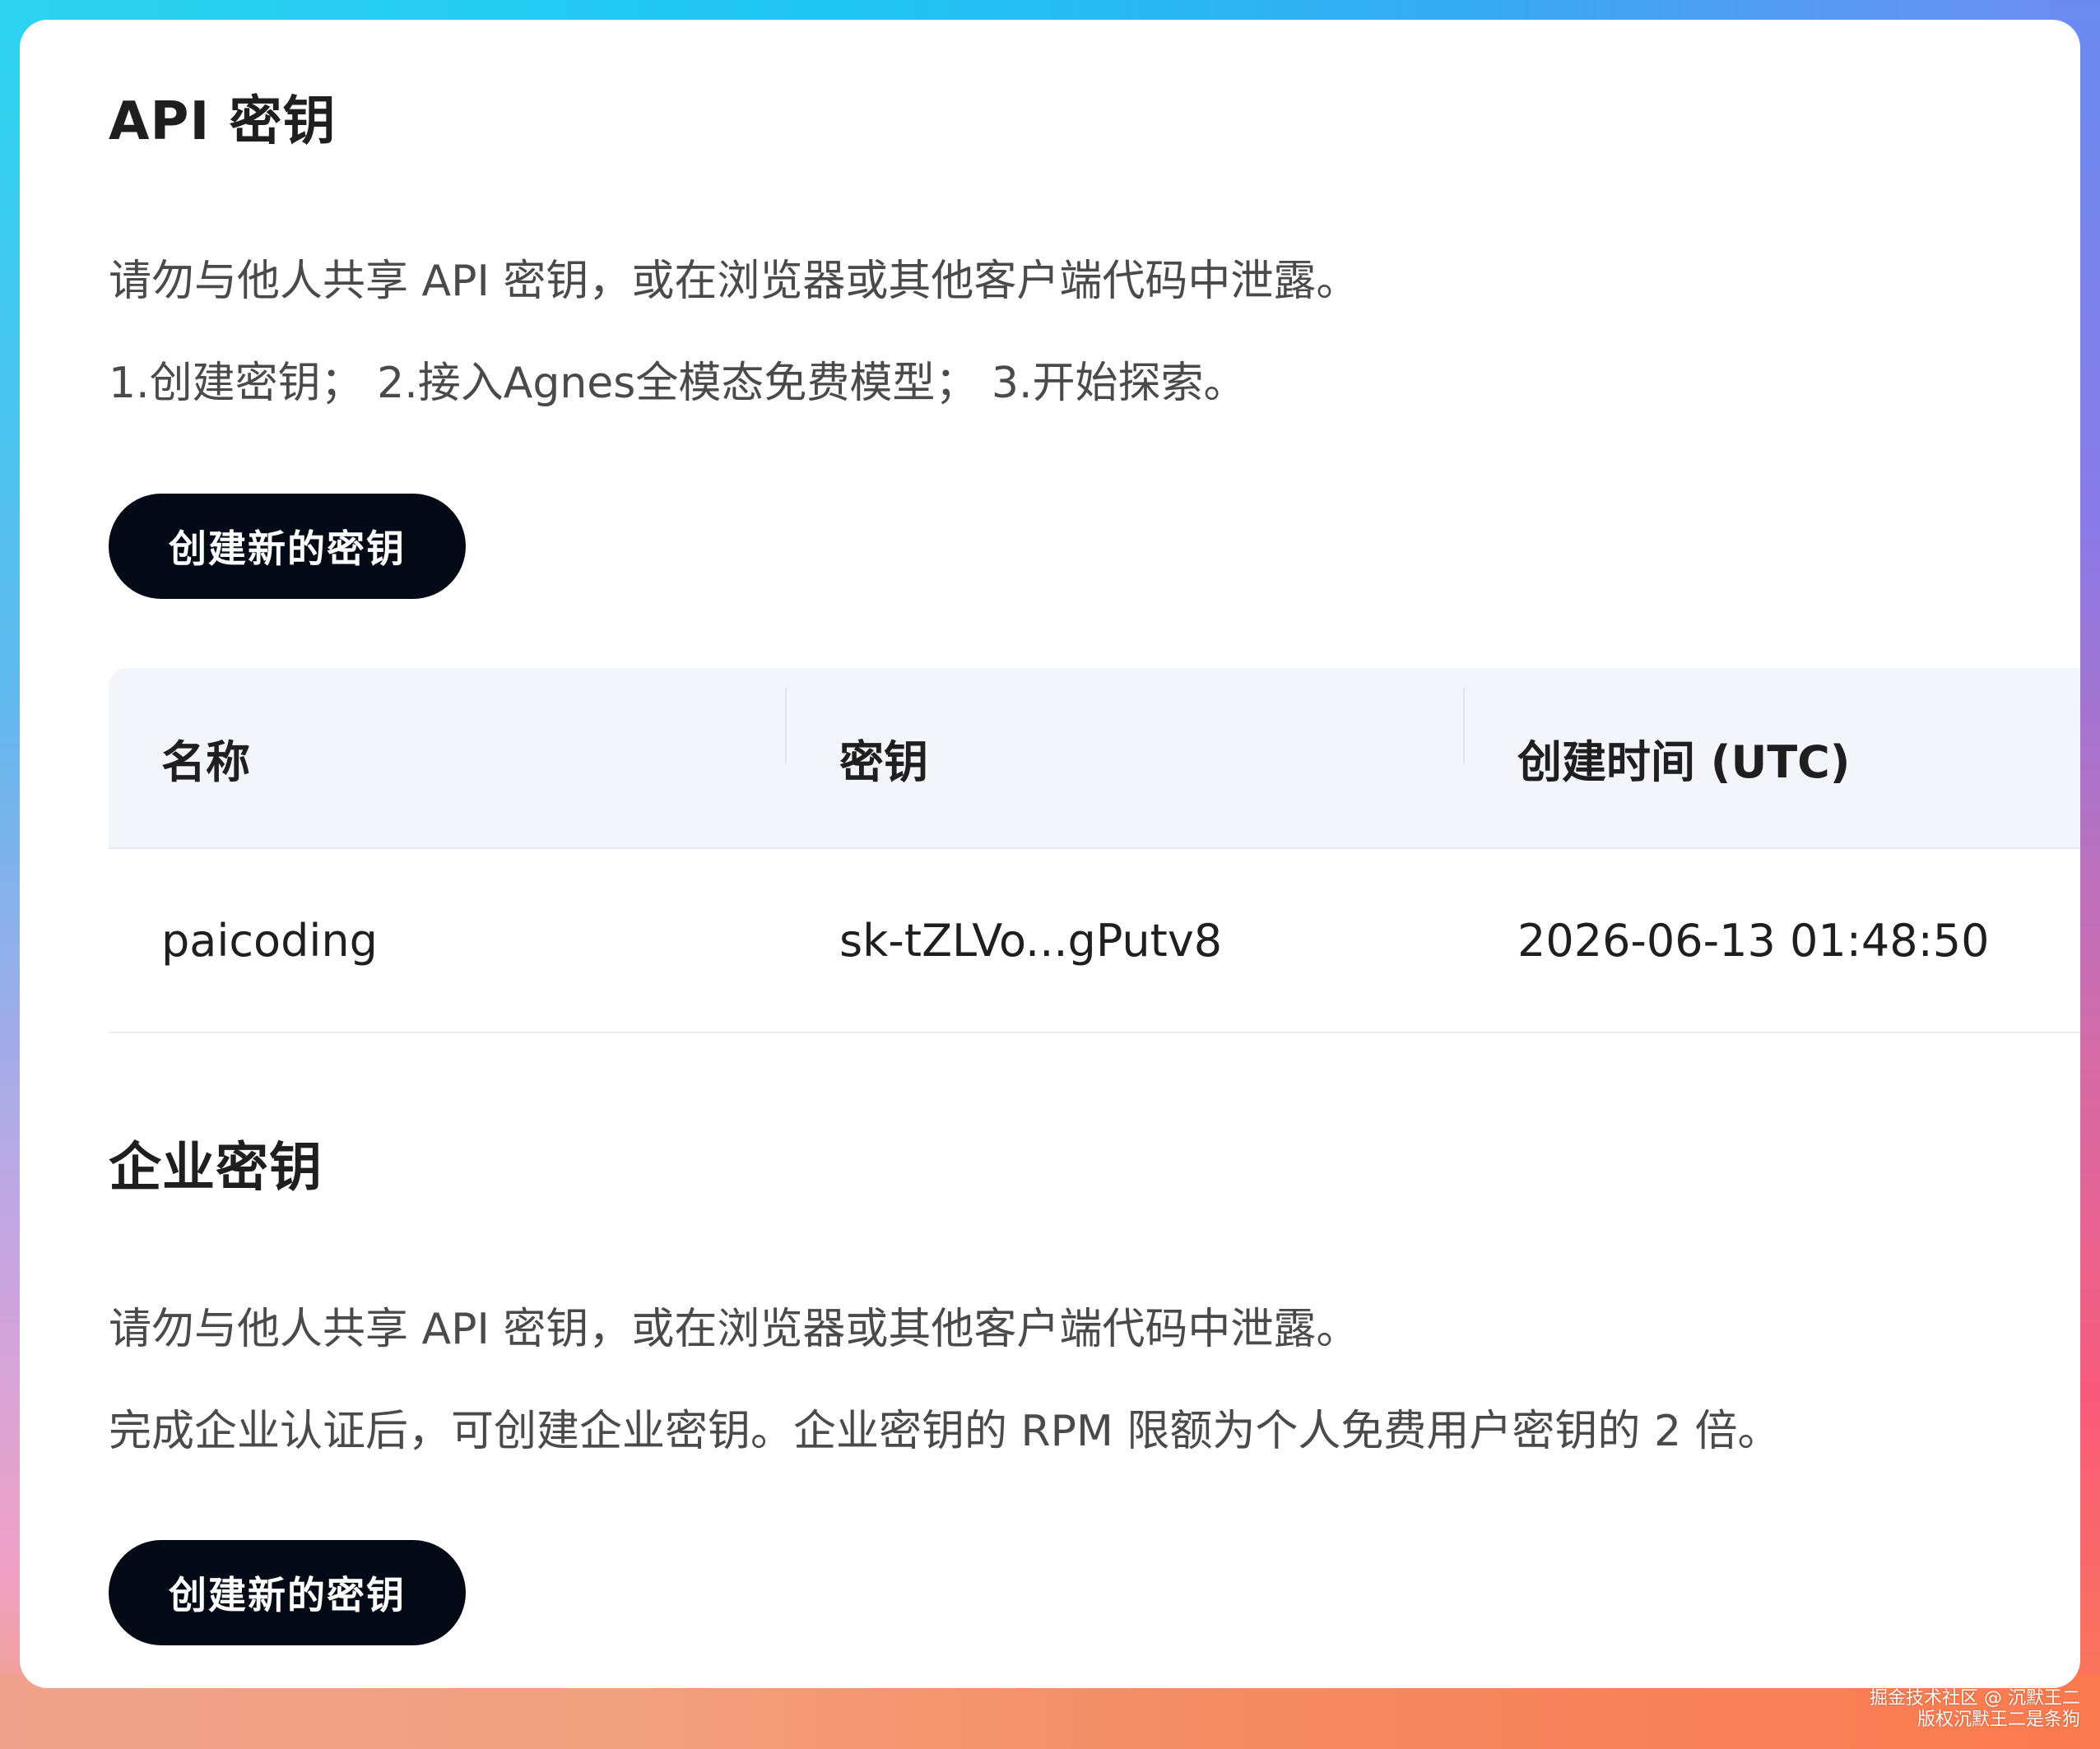 The height and width of the screenshot is (1749, 2100). Describe the element at coordinates (448, 941) in the screenshot. I see `table-cell-name: paicoding` at that location.